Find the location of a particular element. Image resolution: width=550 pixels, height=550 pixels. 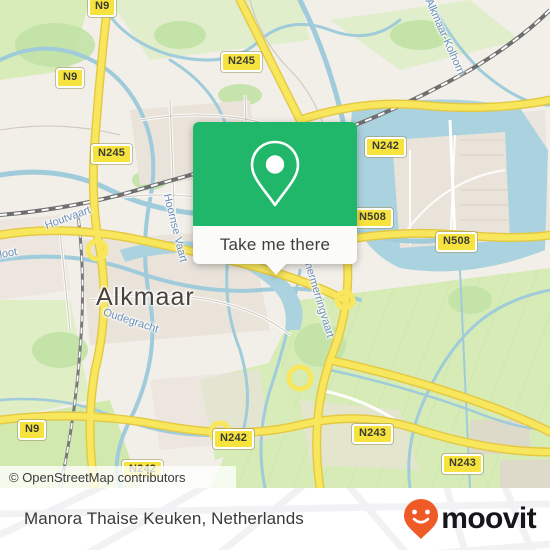

road-shield-n245-top: N245 is located at coordinates (242, 62).